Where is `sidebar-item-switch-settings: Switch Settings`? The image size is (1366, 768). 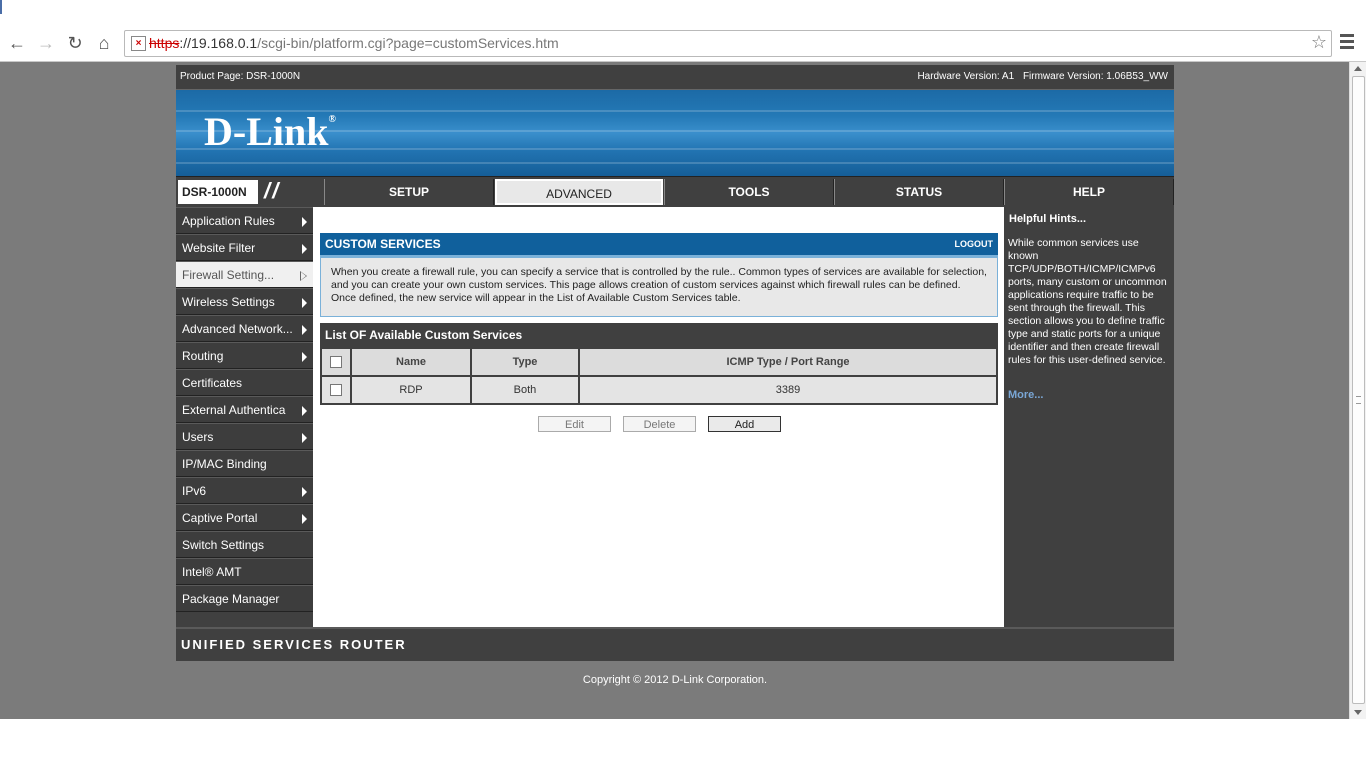
sidebar-item-switch-settings: Switch Settings is located at coordinates (244, 544).